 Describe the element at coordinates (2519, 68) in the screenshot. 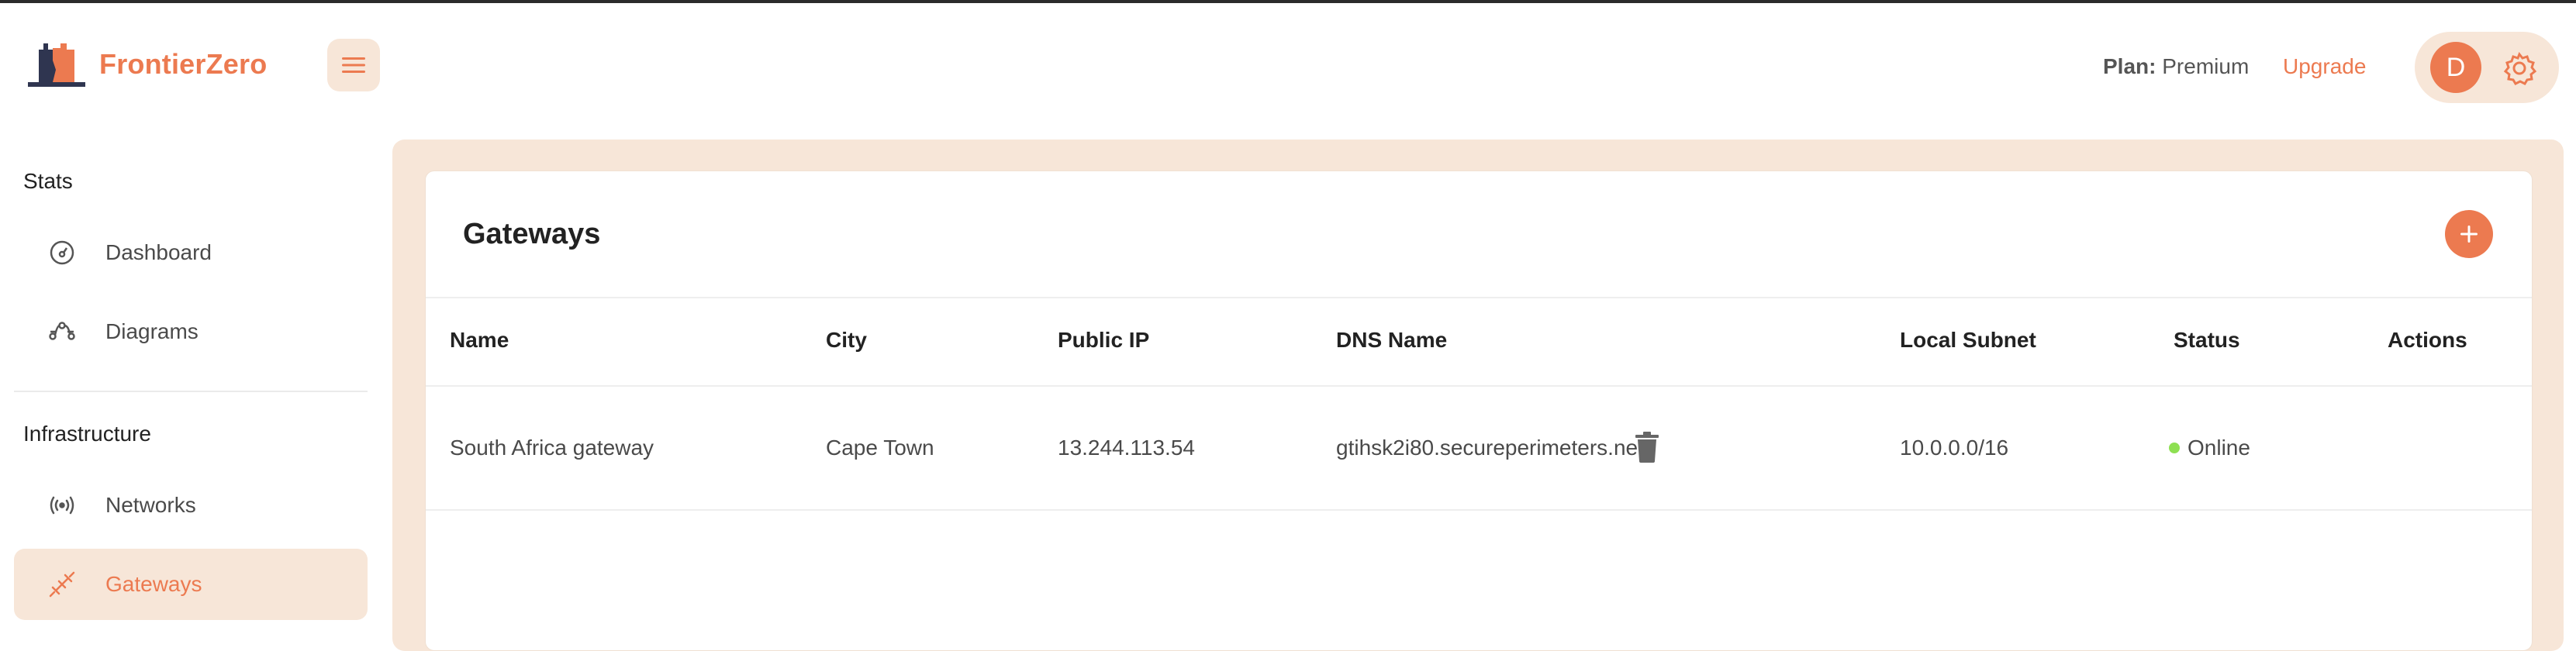

I see `gear-icon` at that location.